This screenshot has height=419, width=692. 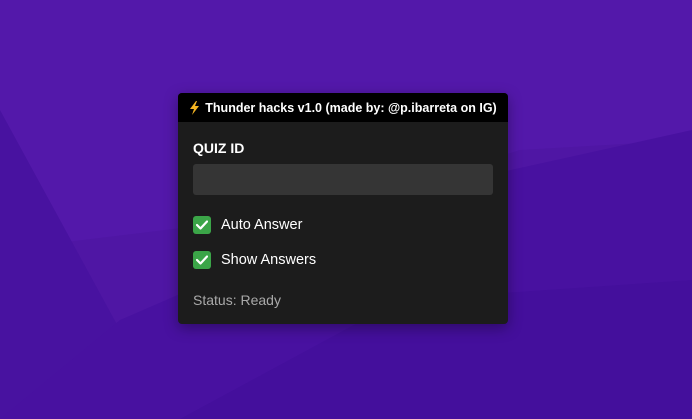 I want to click on quiz-id-label: QUIZ ID, so click(x=219, y=148).